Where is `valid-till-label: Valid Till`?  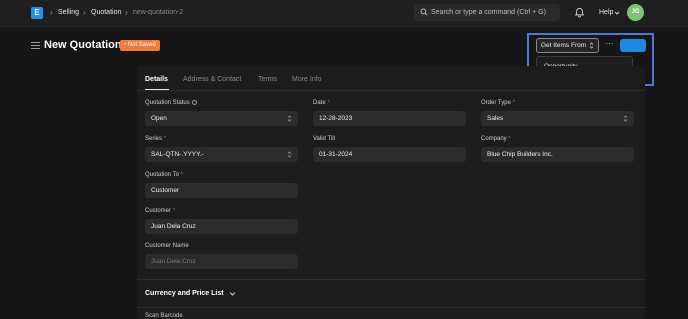 valid-till-label: Valid Till is located at coordinates (324, 139).